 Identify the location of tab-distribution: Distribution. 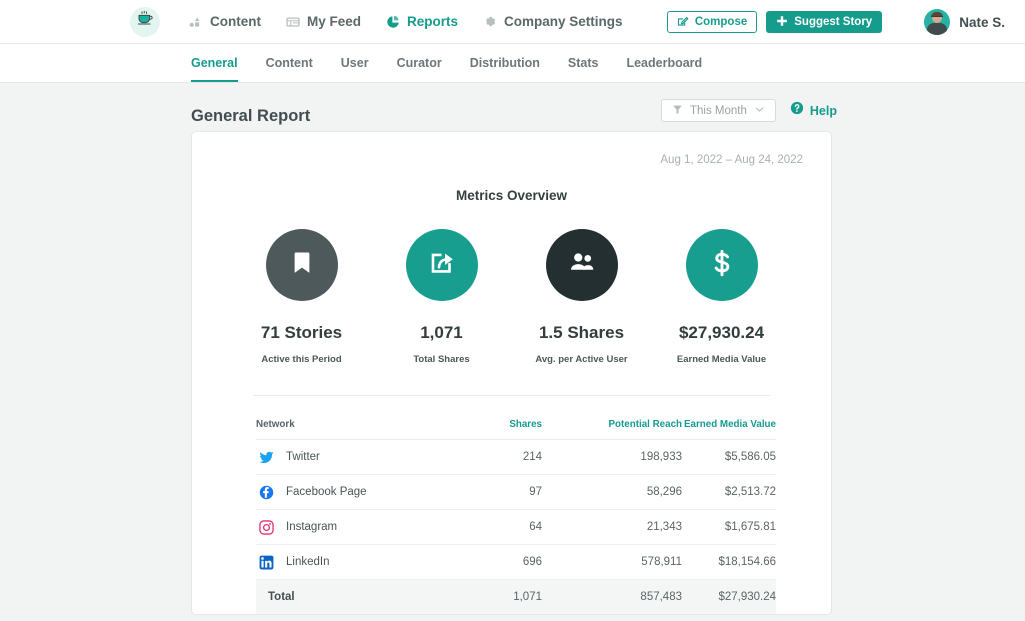
(505, 63).